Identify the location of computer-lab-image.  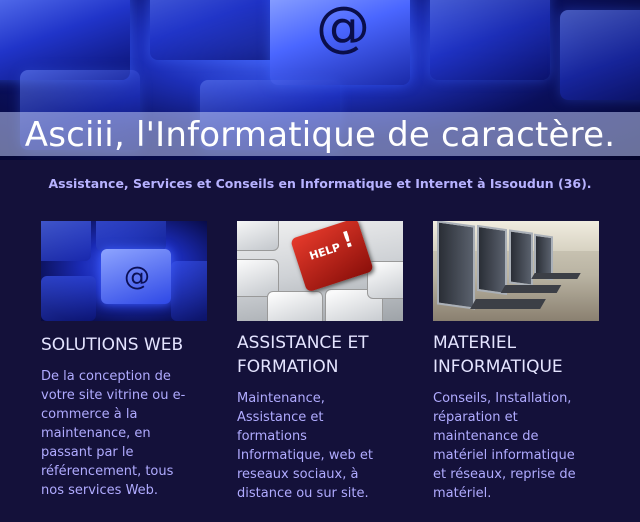
(516, 271).